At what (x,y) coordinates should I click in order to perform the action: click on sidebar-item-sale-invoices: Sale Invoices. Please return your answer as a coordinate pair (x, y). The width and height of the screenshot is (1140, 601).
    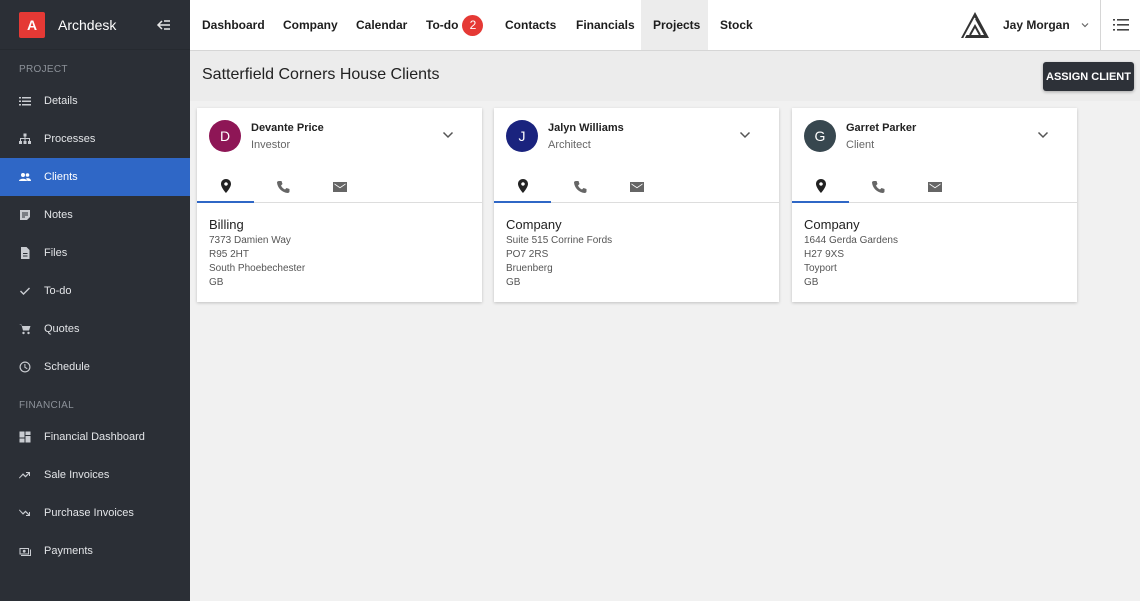
    Looking at the image, I should click on (95, 475).